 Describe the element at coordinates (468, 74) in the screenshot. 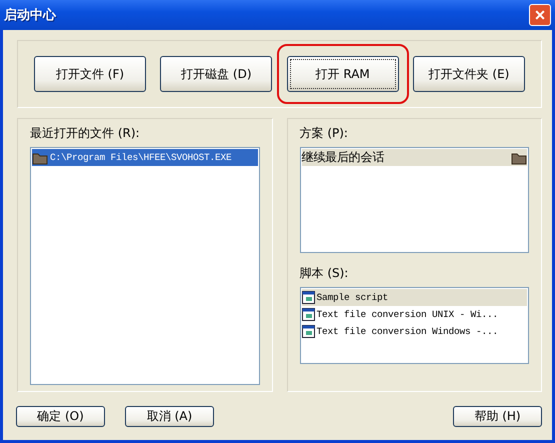

I see `open-button: 打开文件夹 (E)` at that location.